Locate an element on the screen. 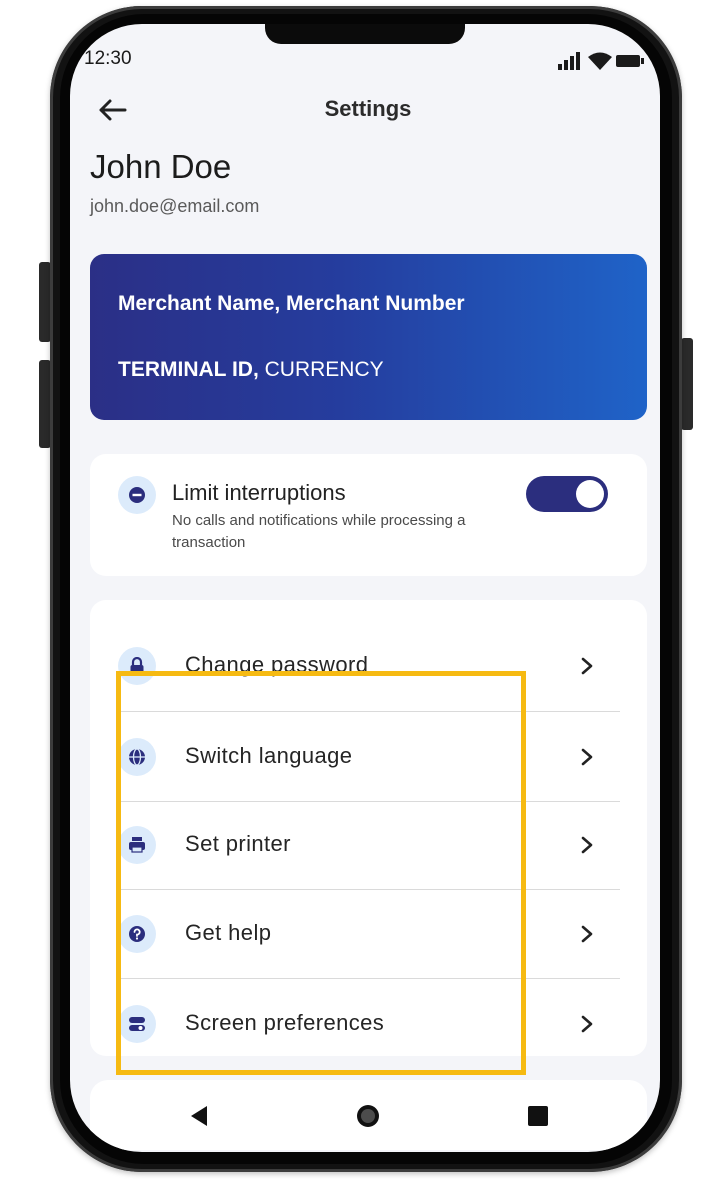  terminal-currency-line: TERMINAL ID, CURRENCY is located at coordinates (251, 370).